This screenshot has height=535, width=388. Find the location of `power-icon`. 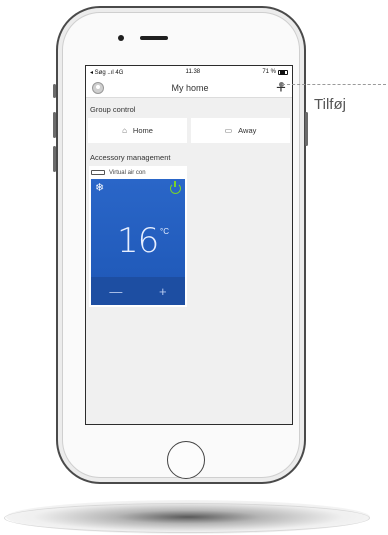

power-icon is located at coordinates (175, 187).